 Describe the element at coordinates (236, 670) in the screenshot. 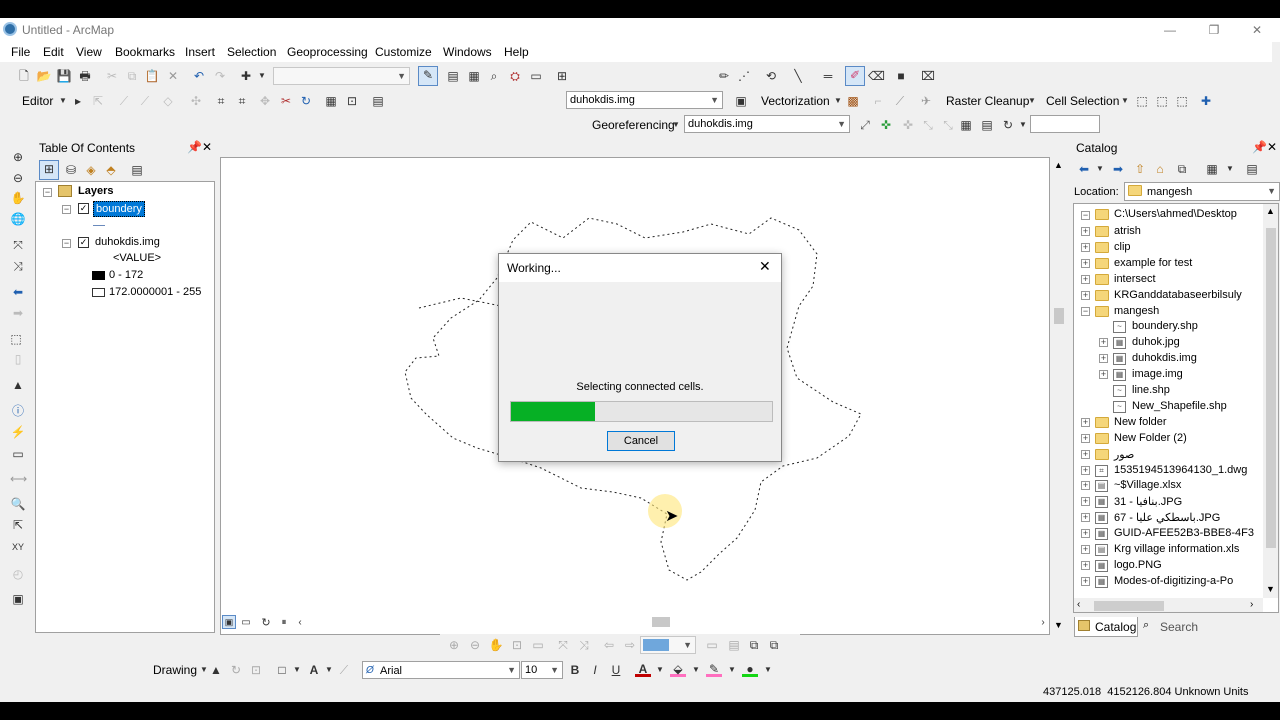

I see `rotate-element-icon: ↻` at that location.